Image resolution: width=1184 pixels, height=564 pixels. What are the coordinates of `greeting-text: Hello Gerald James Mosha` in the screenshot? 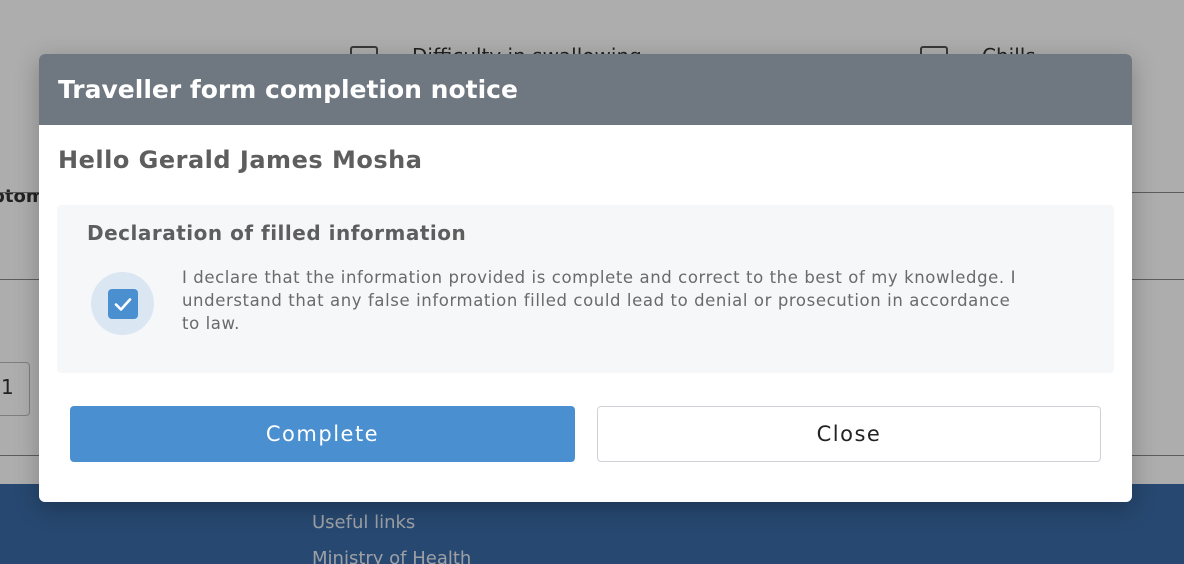 It's located at (240, 160).